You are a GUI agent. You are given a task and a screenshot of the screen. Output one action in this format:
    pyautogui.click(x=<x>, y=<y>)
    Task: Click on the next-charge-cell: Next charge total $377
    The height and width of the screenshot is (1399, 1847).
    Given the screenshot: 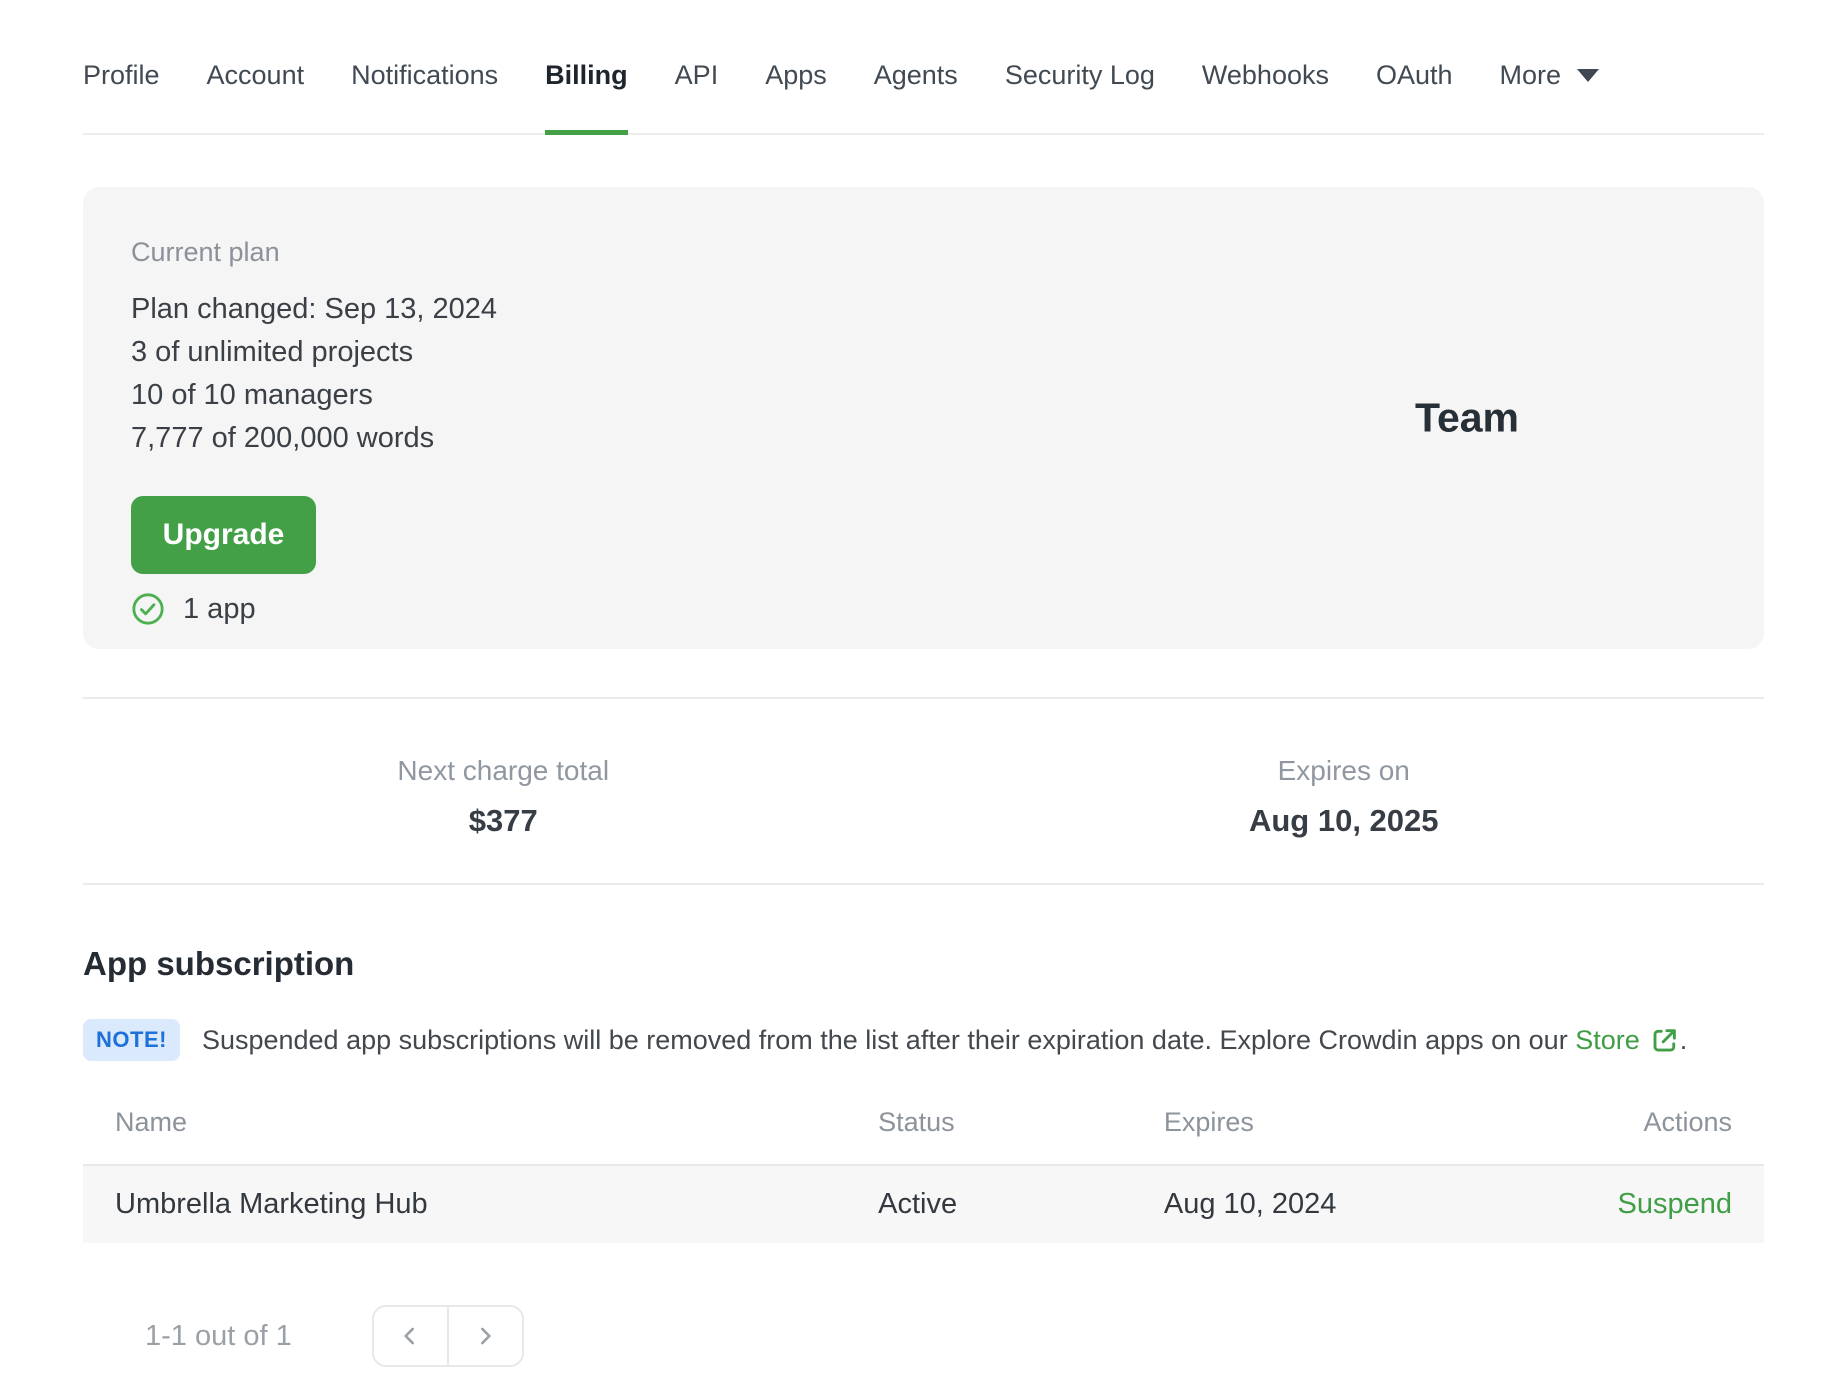 What is the action you would take?
    pyautogui.click(x=503, y=797)
    